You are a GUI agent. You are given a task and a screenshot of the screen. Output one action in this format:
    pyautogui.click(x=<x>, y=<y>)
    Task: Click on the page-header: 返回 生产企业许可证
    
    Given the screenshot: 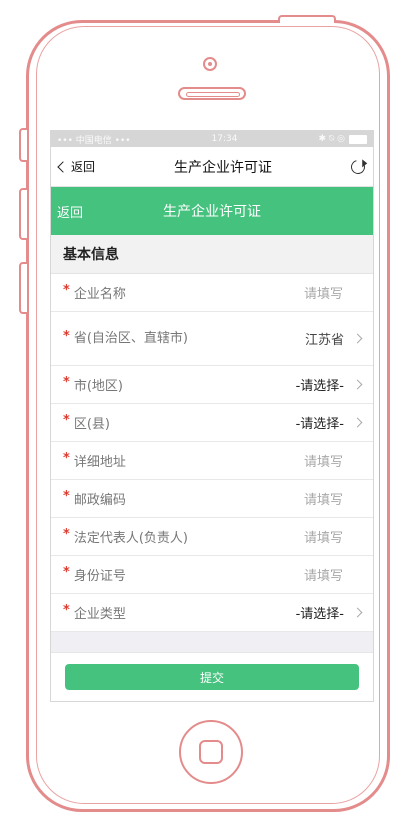 What is the action you would take?
    pyautogui.click(x=212, y=211)
    